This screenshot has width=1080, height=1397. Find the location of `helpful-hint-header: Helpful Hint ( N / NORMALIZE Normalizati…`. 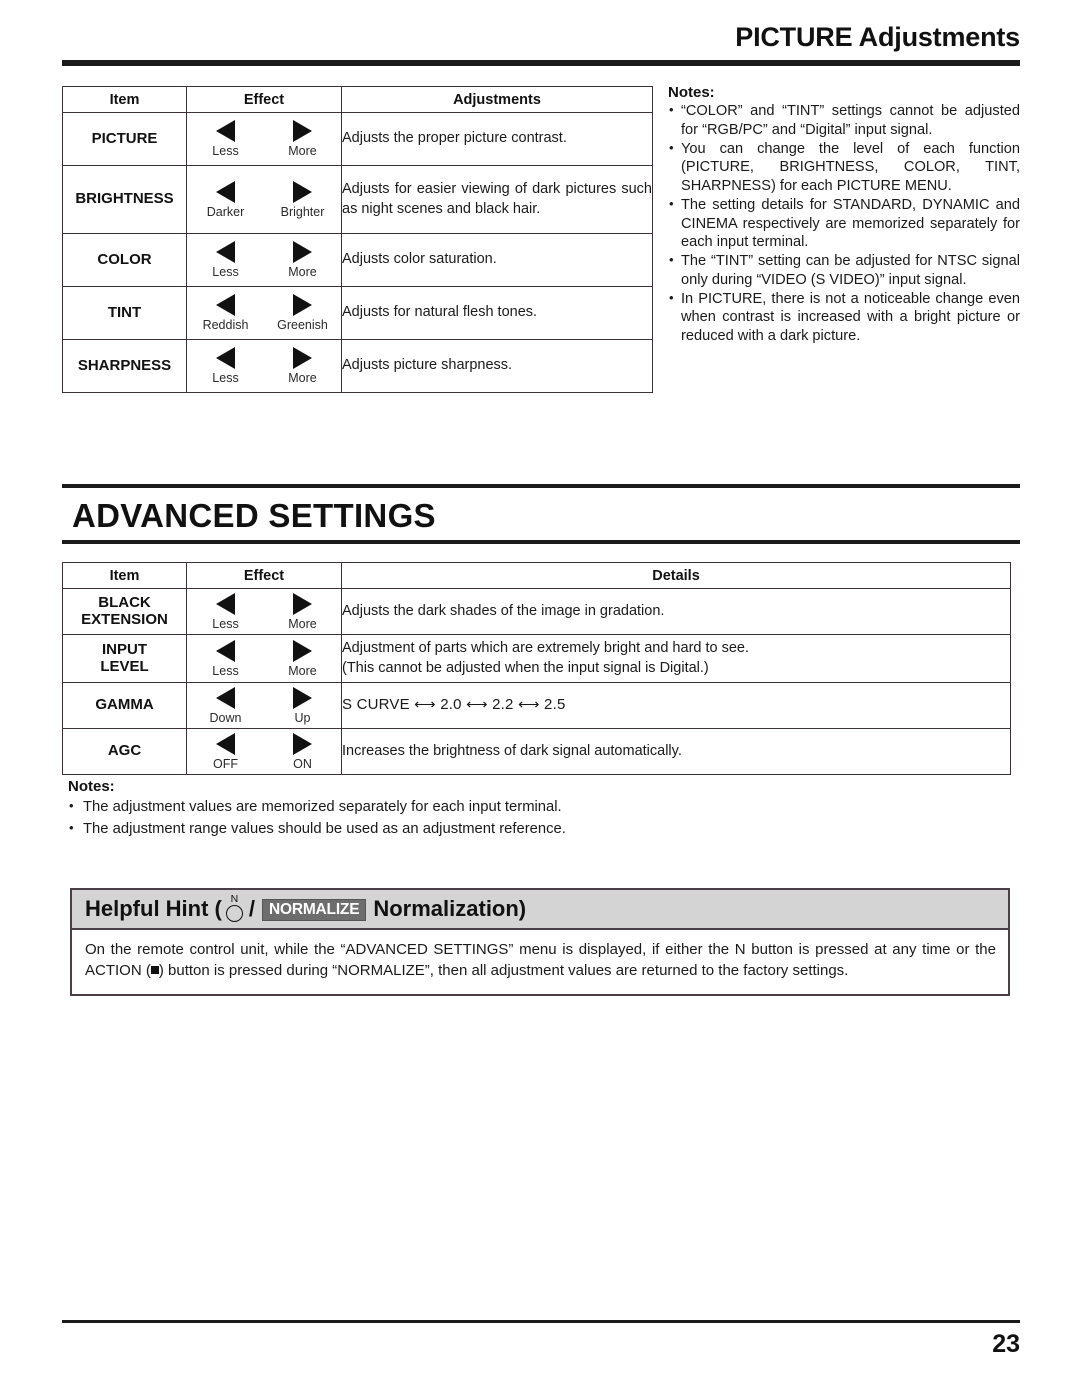

helpful-hint-header: Helpful Hint ( N / NORMALIZE Normalizati… is located at coordinates (540, 910).